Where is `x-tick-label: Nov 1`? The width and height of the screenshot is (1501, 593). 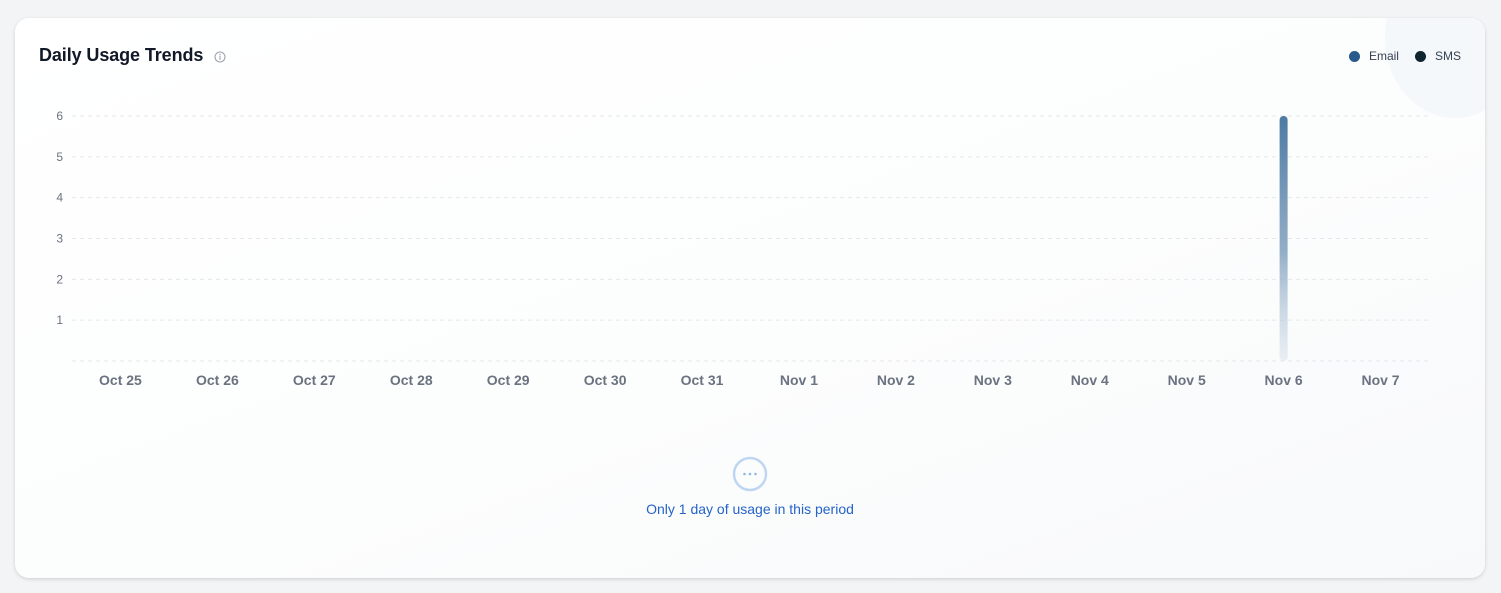
x-tick-label: Nov 1 is located at coordinates (799, 380).